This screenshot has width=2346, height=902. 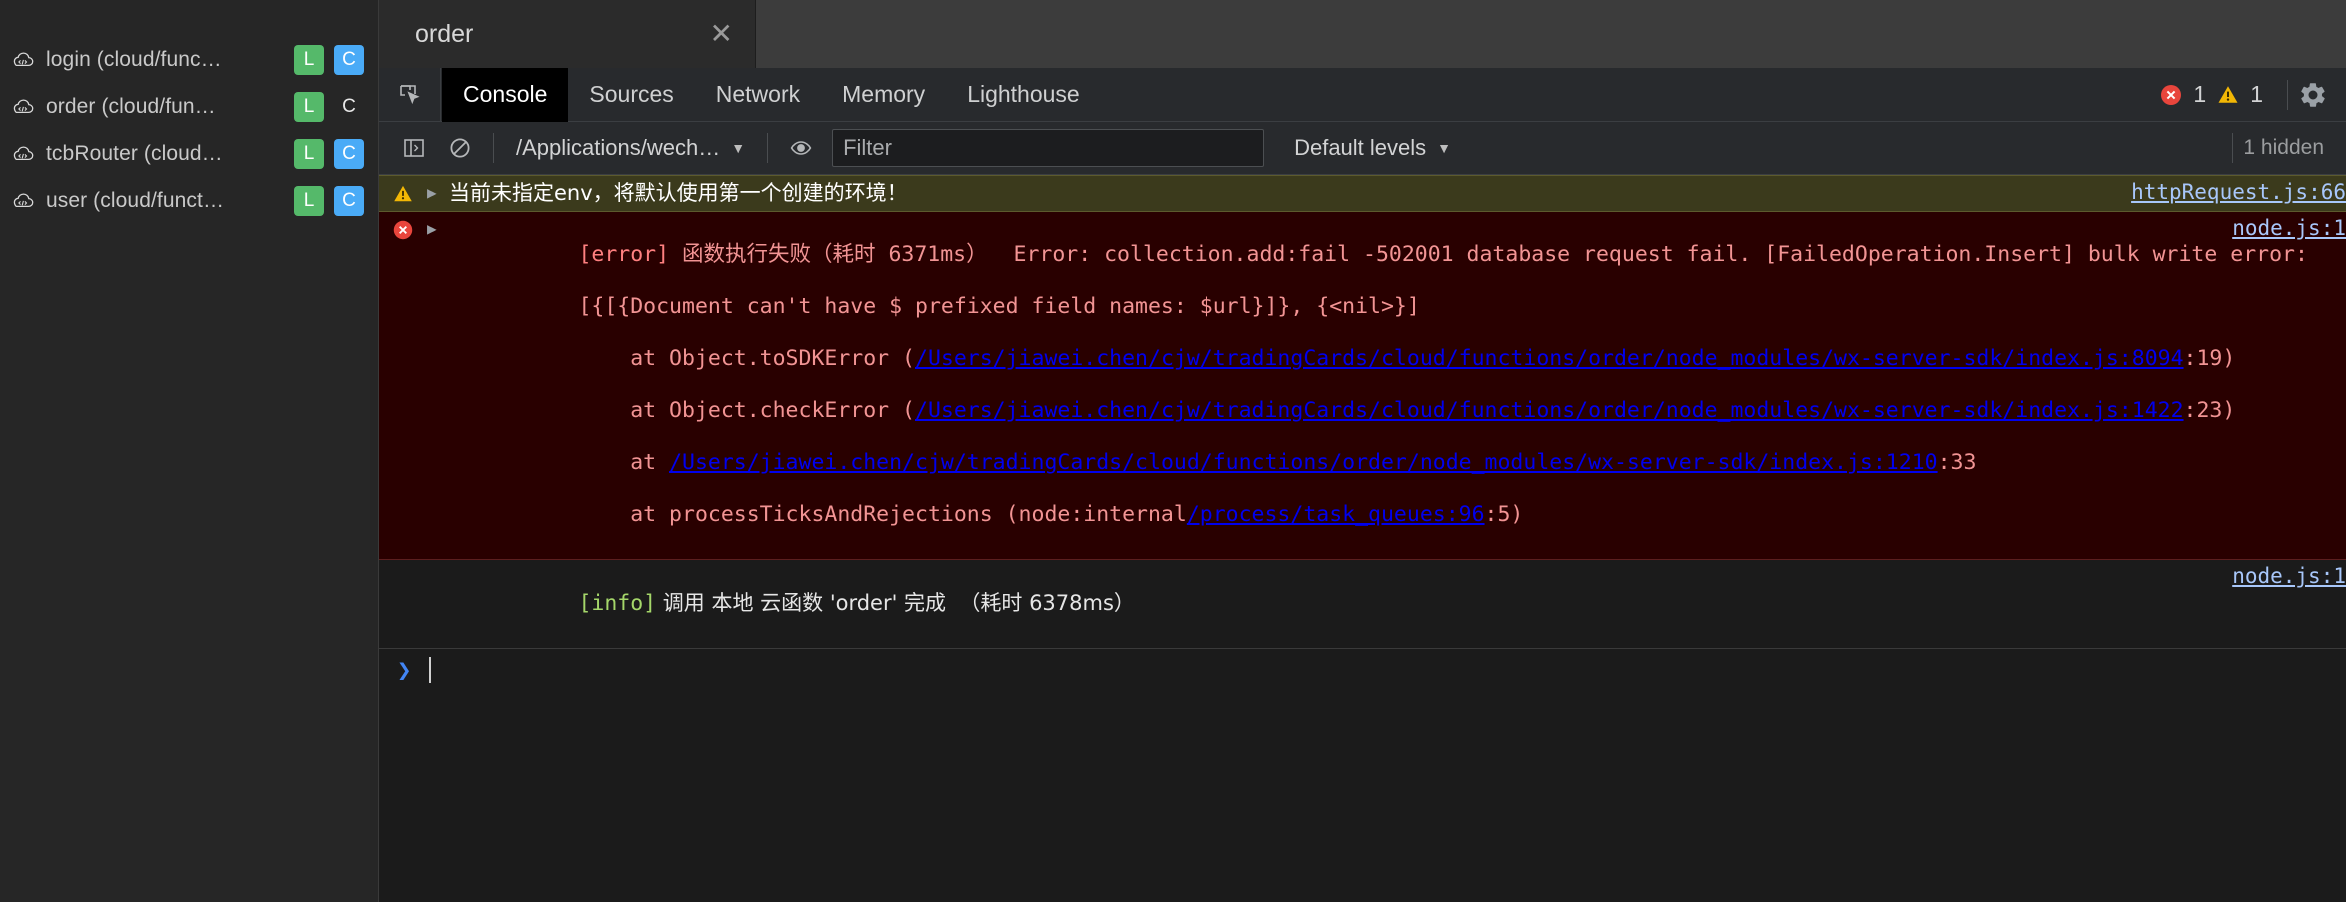 What do you see at coordinates (567, 34) in the screenshot?
I see `window-tab-order: order ✕` at bounding box center [567, 34].